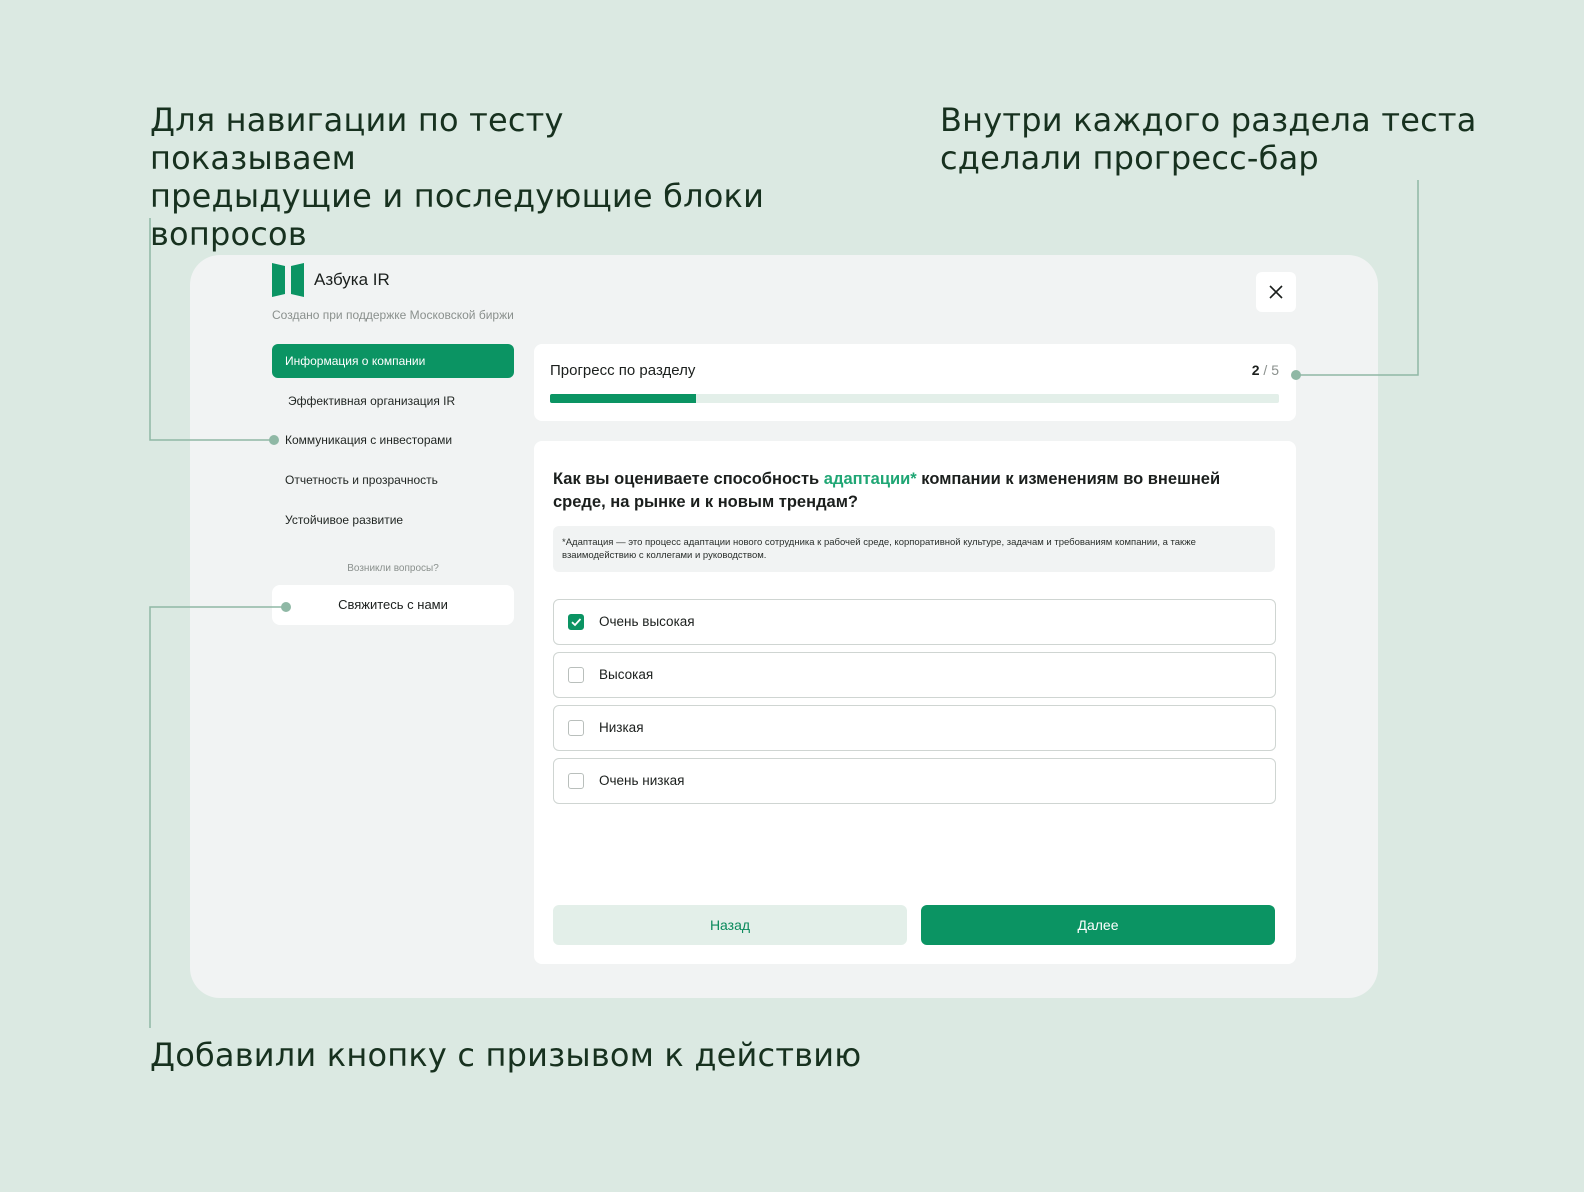 This screenshot has height=1192, width=1584. Describe the element at coordinates (274, 440) in the screenshot. I see `callout-dot-navigation` at that location.